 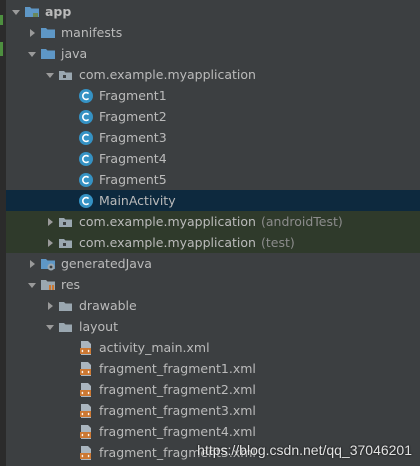 I want to click on tree-label-app: app, so click(x=58, y=11).